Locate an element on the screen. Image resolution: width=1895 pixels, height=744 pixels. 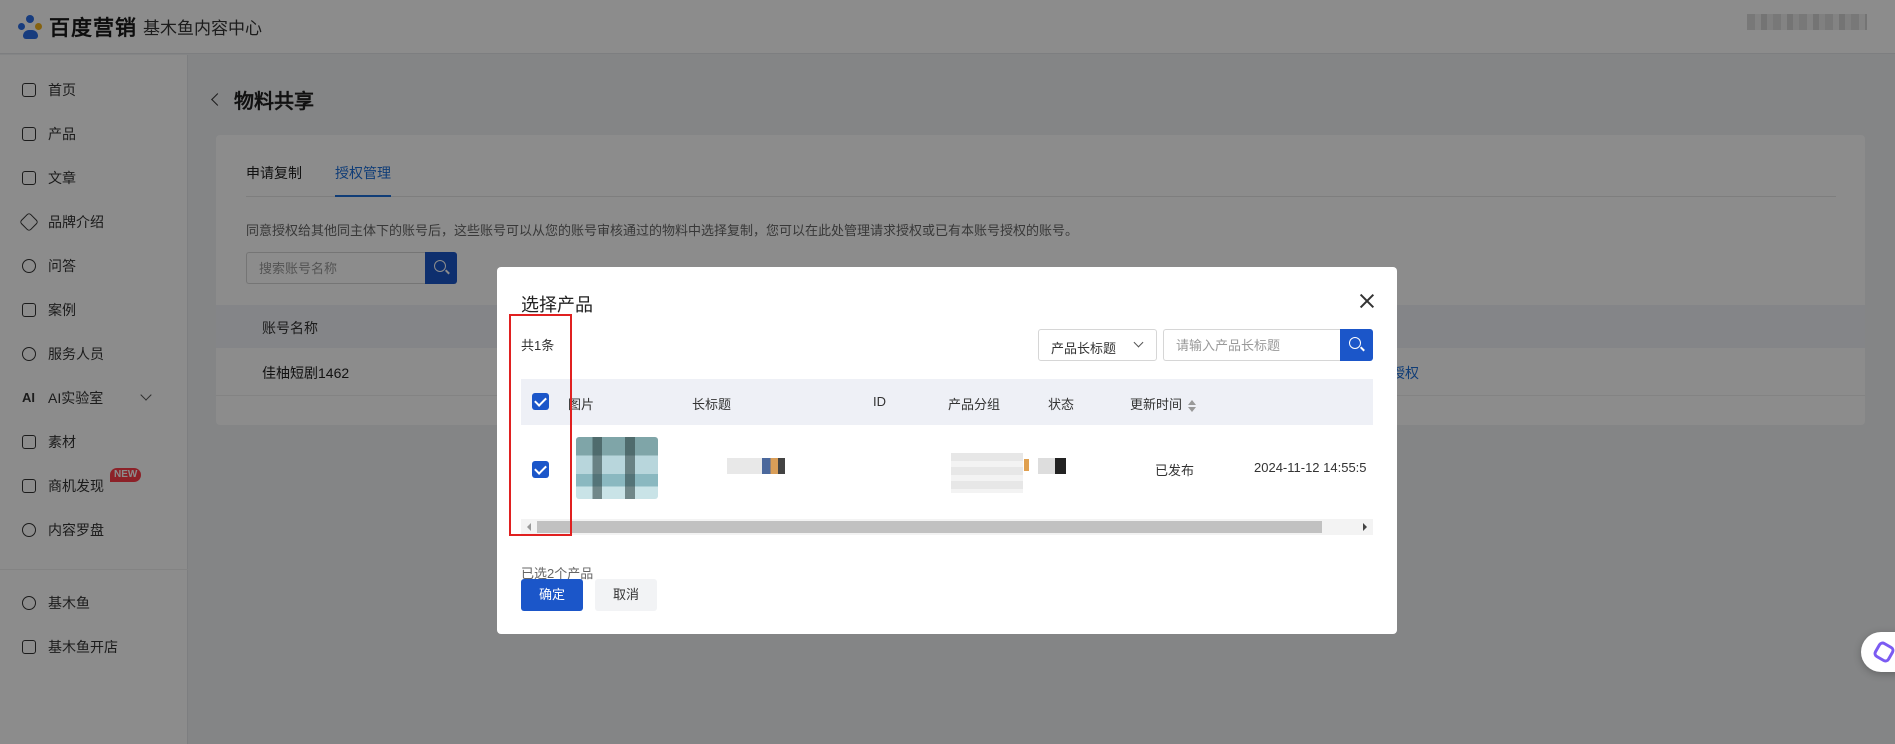
updated-time: 2024-11-12 14:55:5 is located at coordinates (1310, 467).